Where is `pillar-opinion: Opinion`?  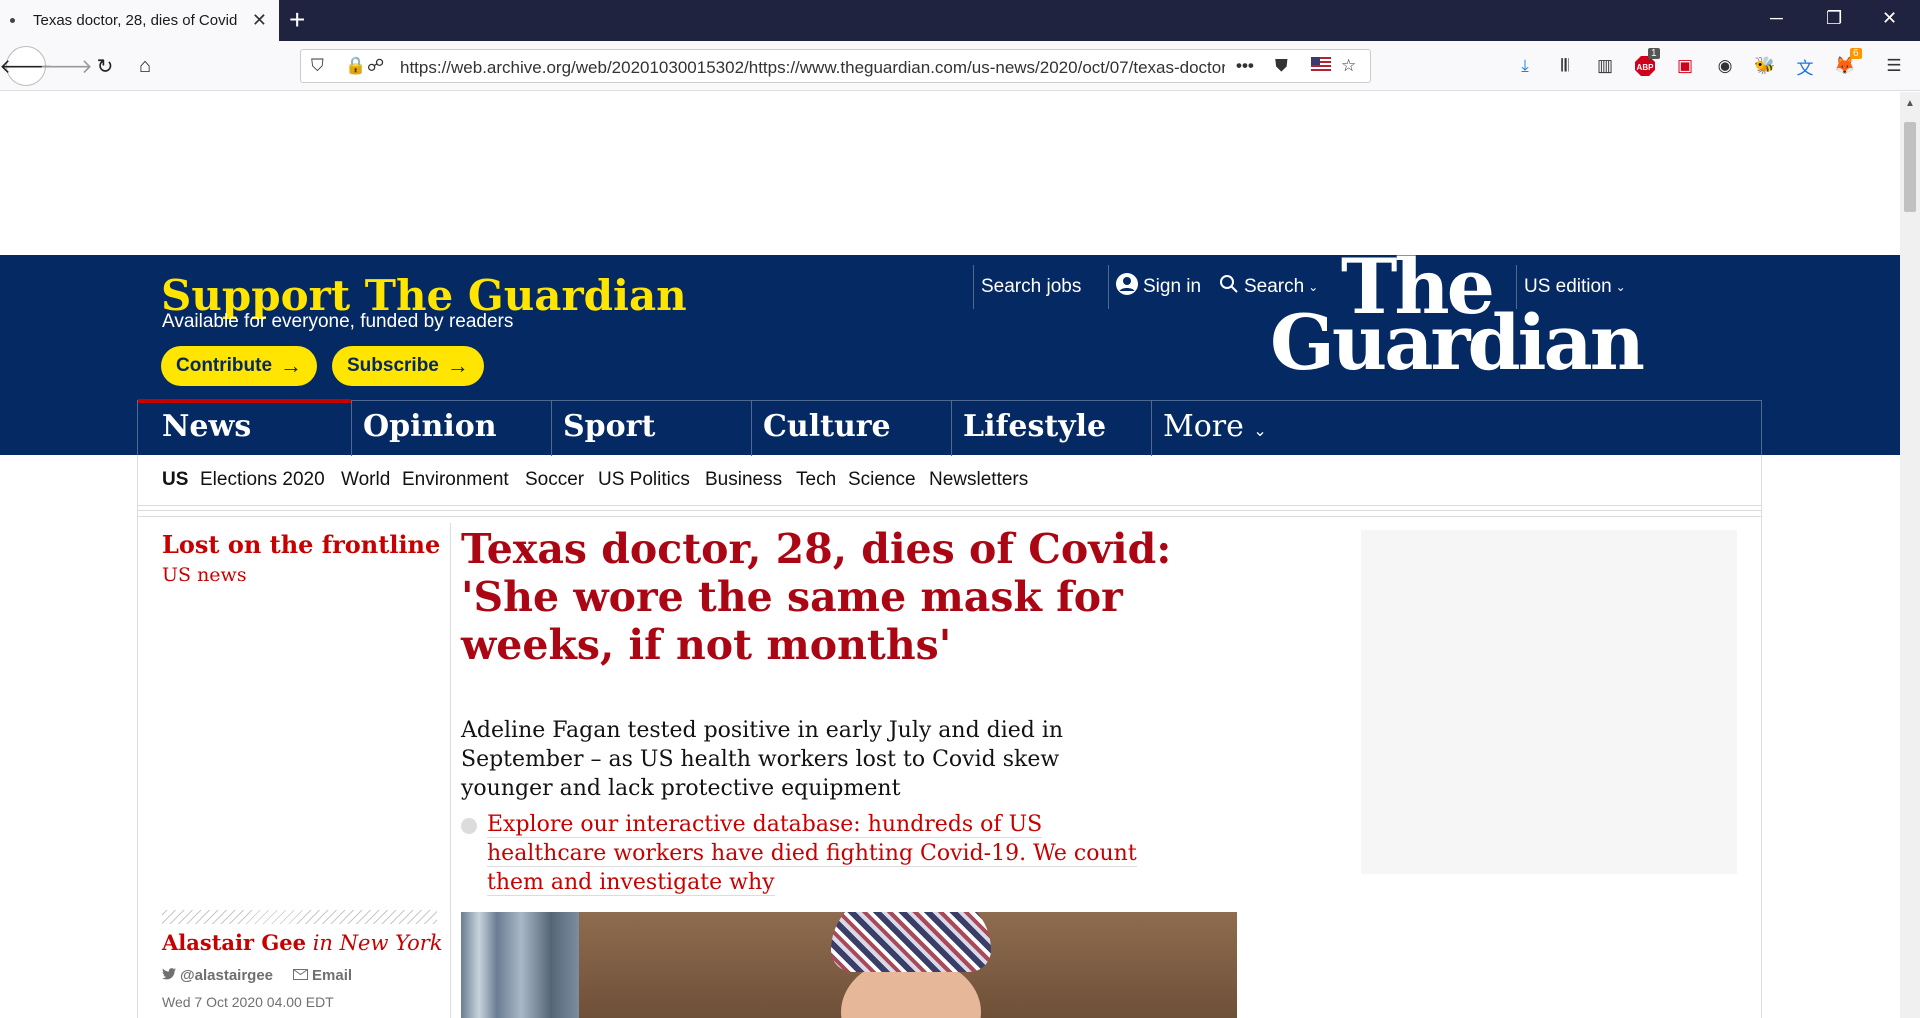 pillar-opinion: Opinion is located at coordinates (451, 428).